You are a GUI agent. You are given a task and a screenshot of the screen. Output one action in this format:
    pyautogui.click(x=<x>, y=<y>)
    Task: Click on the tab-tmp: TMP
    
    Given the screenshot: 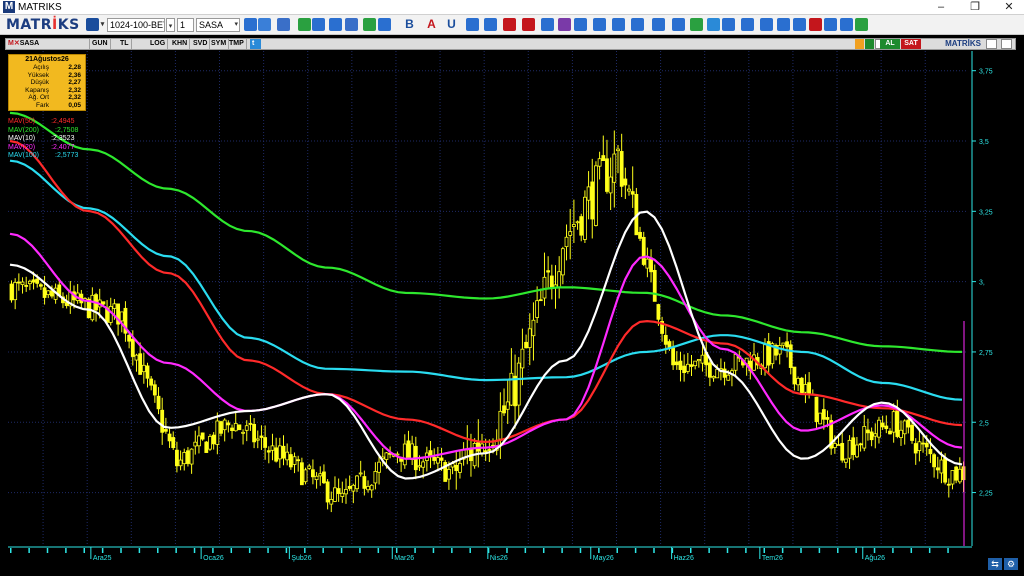 What is the action you would take?
    pyautogui.click(x=237, y=44)
    